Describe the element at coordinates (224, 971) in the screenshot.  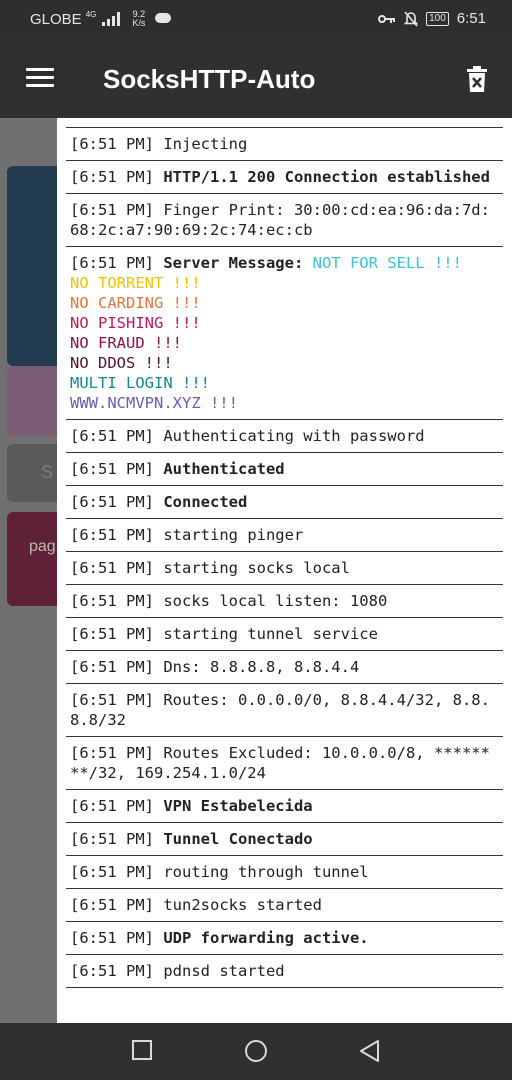
I see `log-message: pdnsd started` at that location.